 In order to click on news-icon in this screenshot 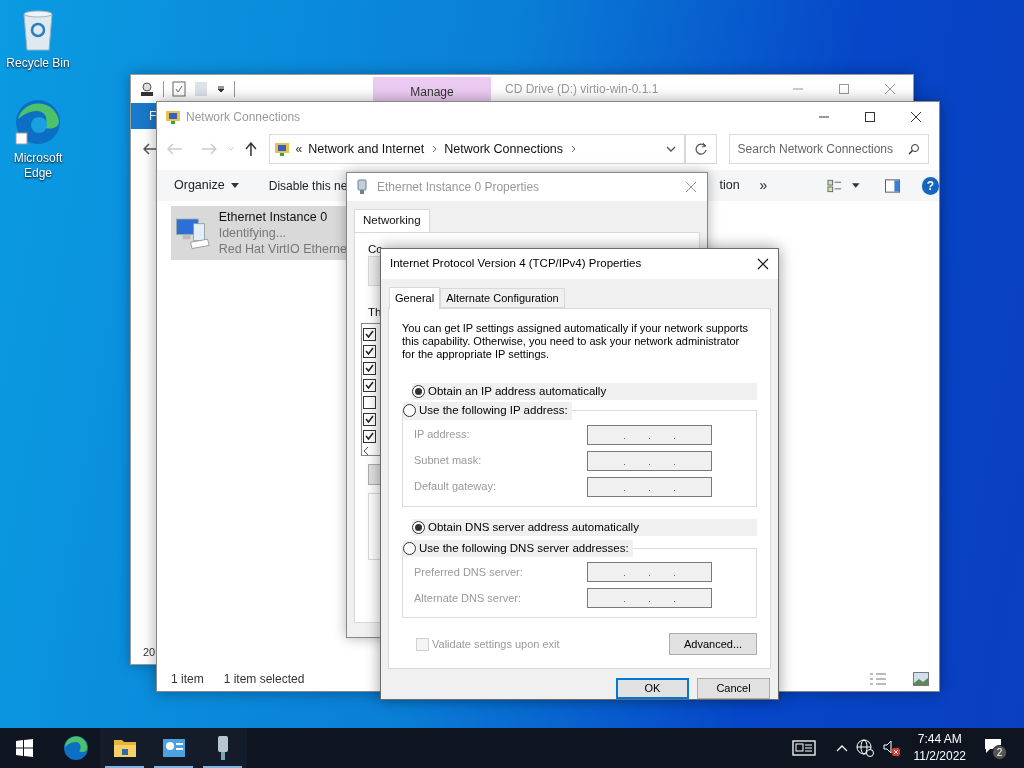, I will do `click(803, 748)`.